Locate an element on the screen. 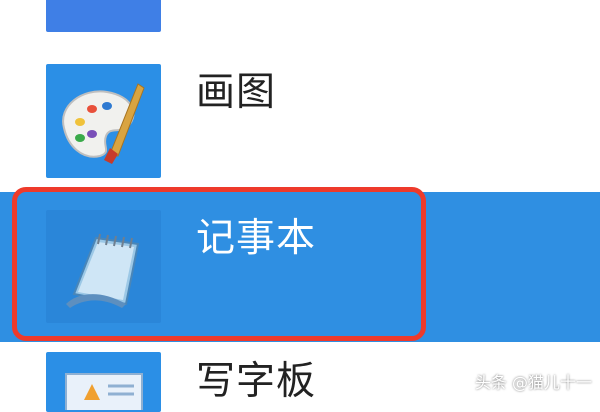 This screenshot has width=600, height=412. app-label-paint: 画图 is located at coordinates (236, 92).